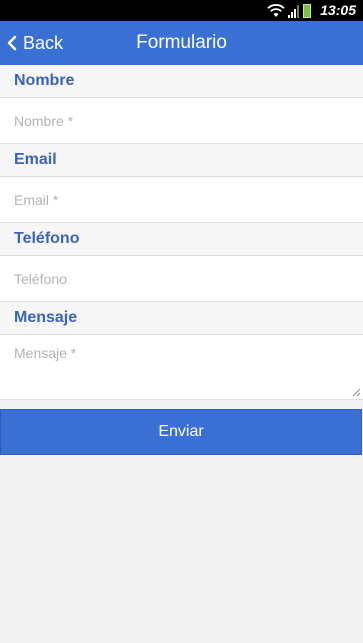  Describe the element at coordinates (181, 318) in the screenshot. I see `mensaje-label: Mensaje` at that location.